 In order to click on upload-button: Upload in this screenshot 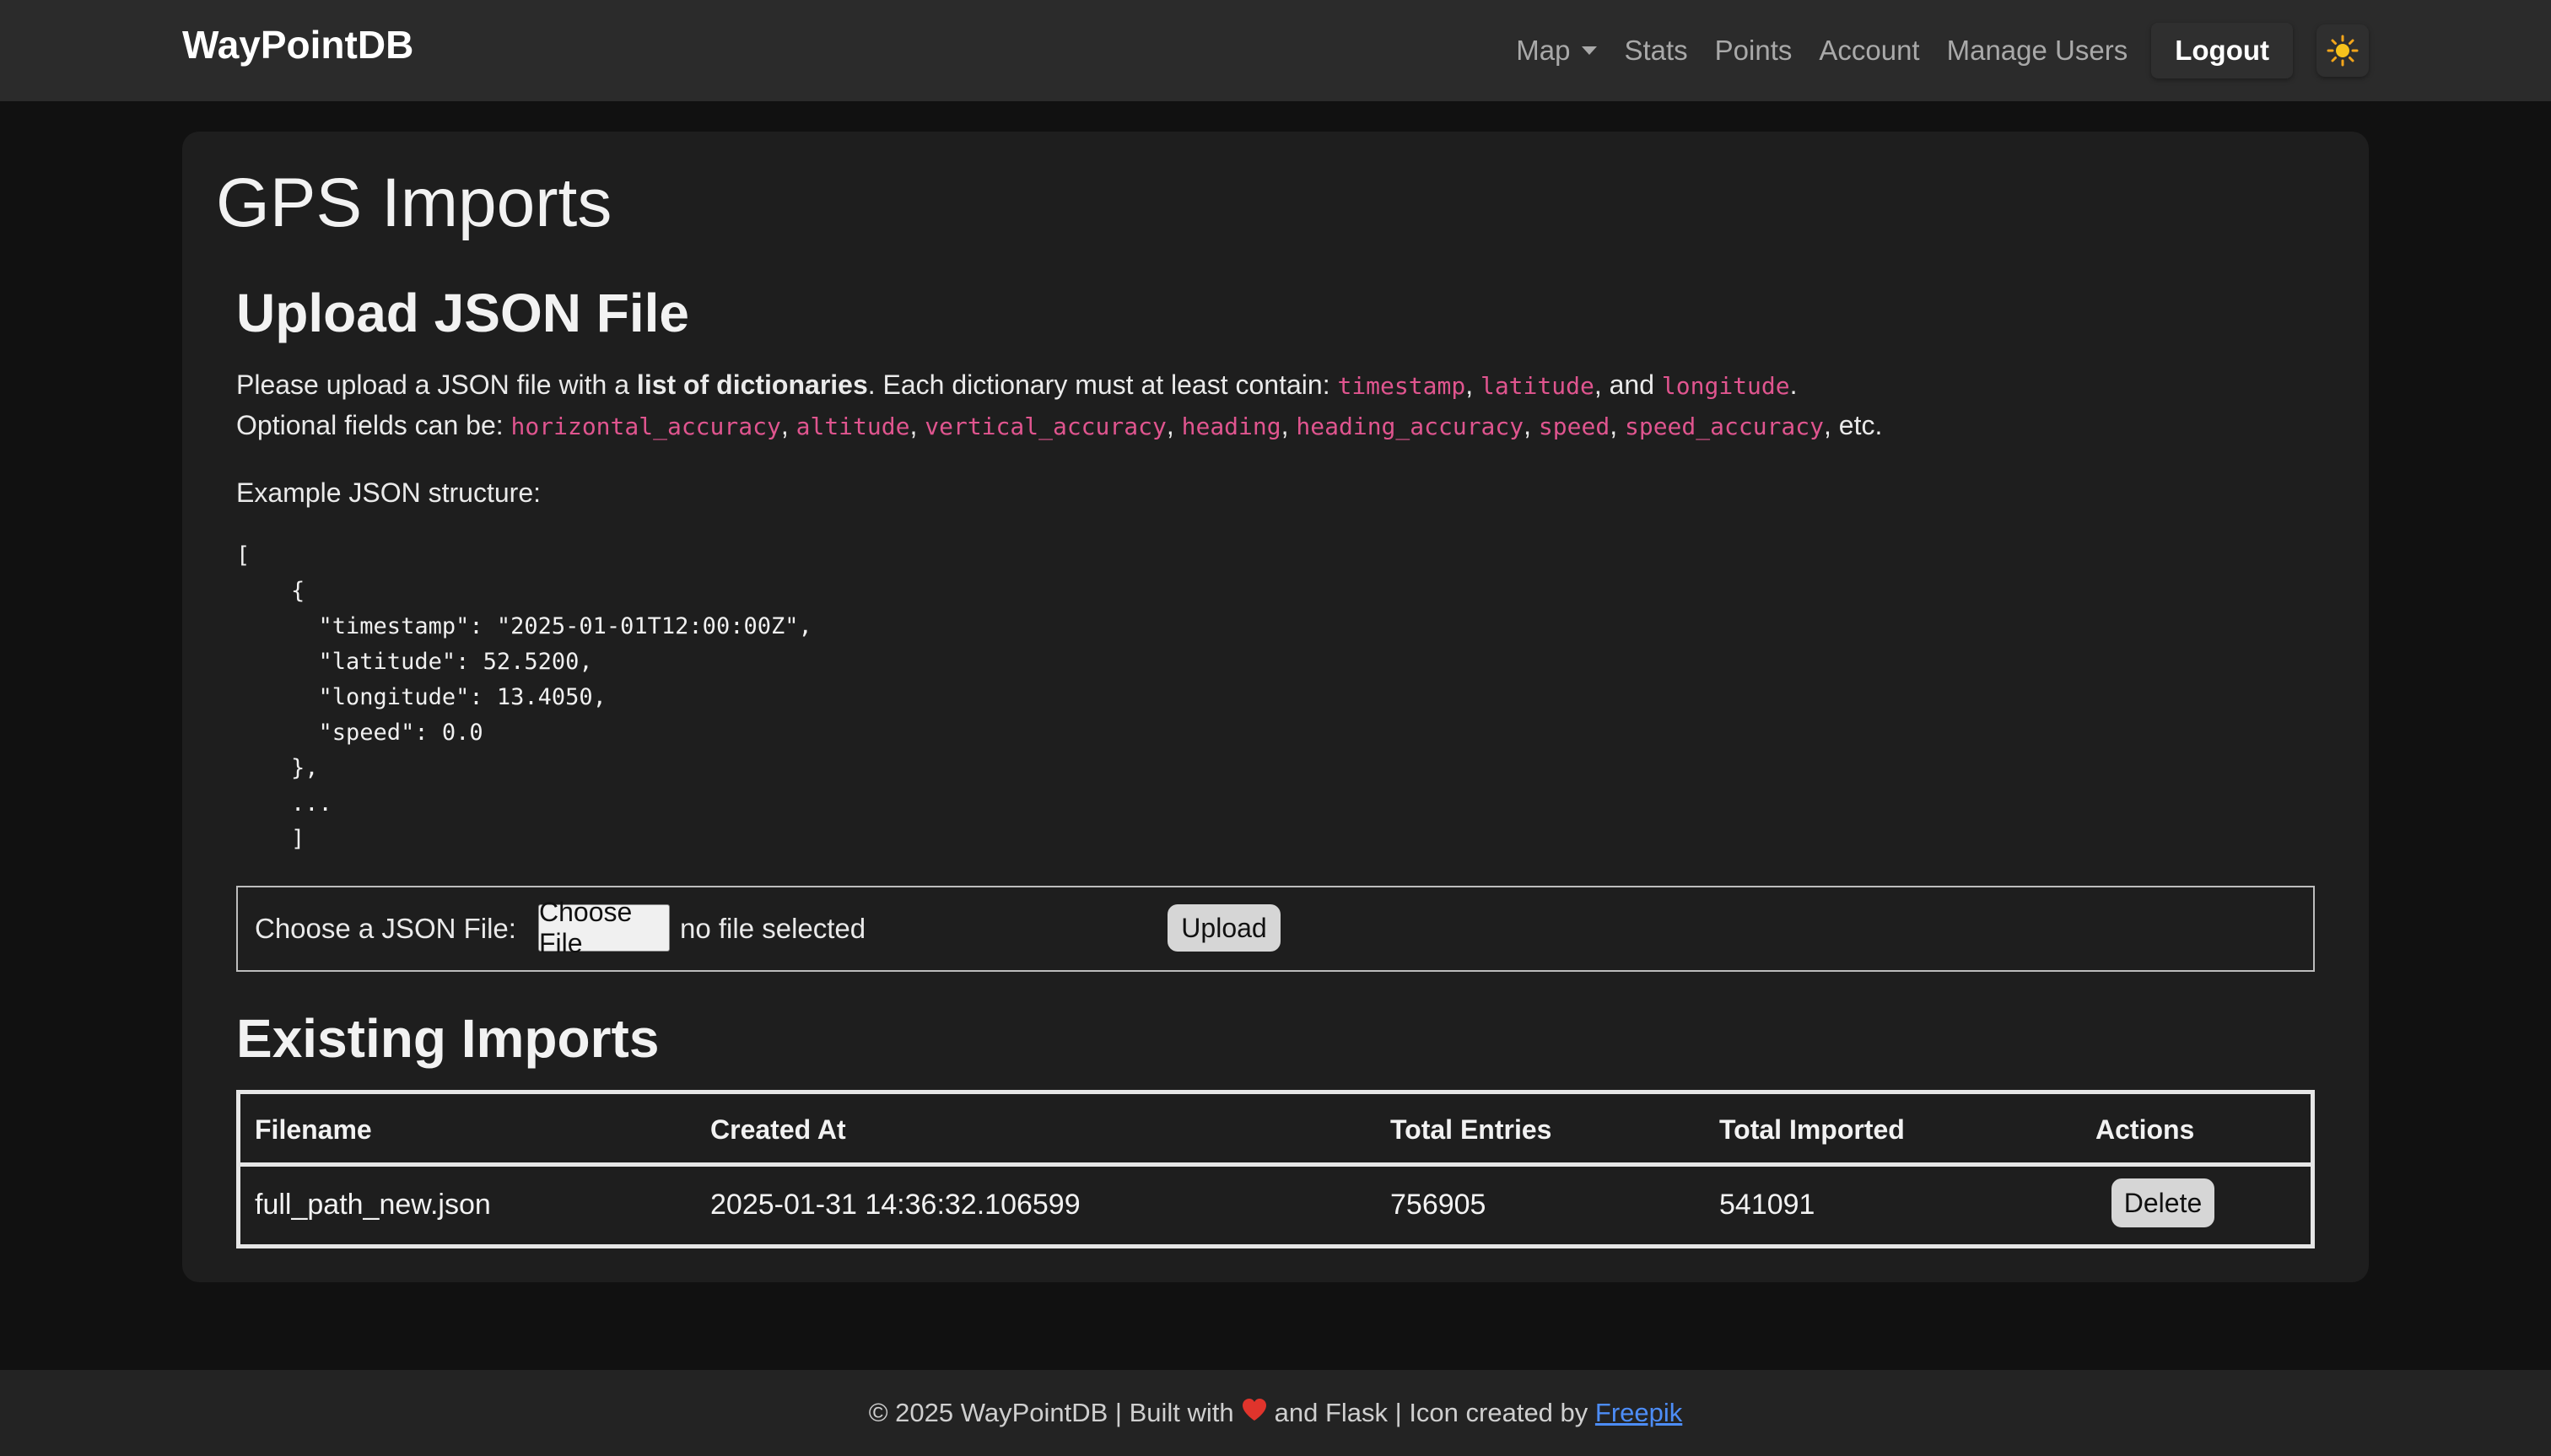, I will do `click(1224, 928)`.